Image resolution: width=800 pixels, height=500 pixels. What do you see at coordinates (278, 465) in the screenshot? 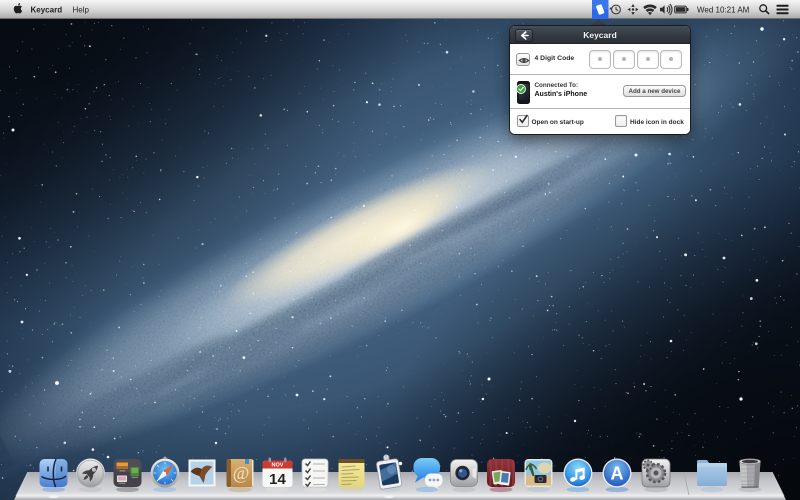
I see `svg-text: NOV` at bounding box center [278, 465].